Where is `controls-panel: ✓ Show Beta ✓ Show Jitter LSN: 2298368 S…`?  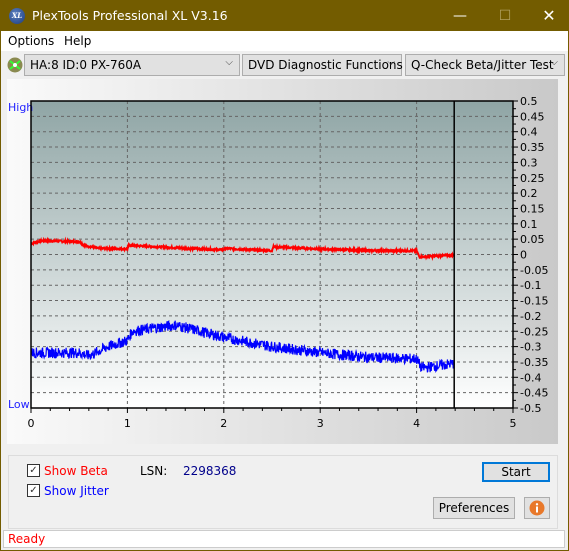
controls-panel: ✓ Show Beta ✓ Show Jitter LSN: 2298368 S… is located at coordinates (283, 492).